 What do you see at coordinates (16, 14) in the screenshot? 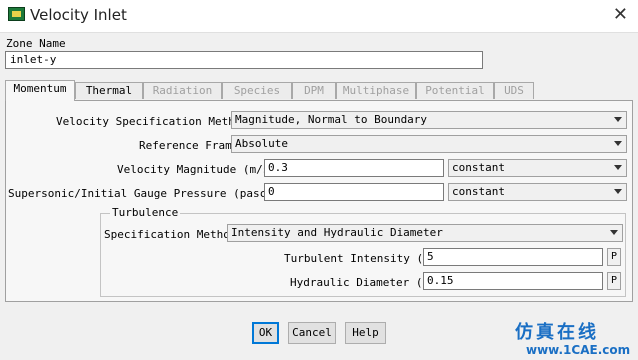
I see `app-icon` at bounding box center [16, 14].